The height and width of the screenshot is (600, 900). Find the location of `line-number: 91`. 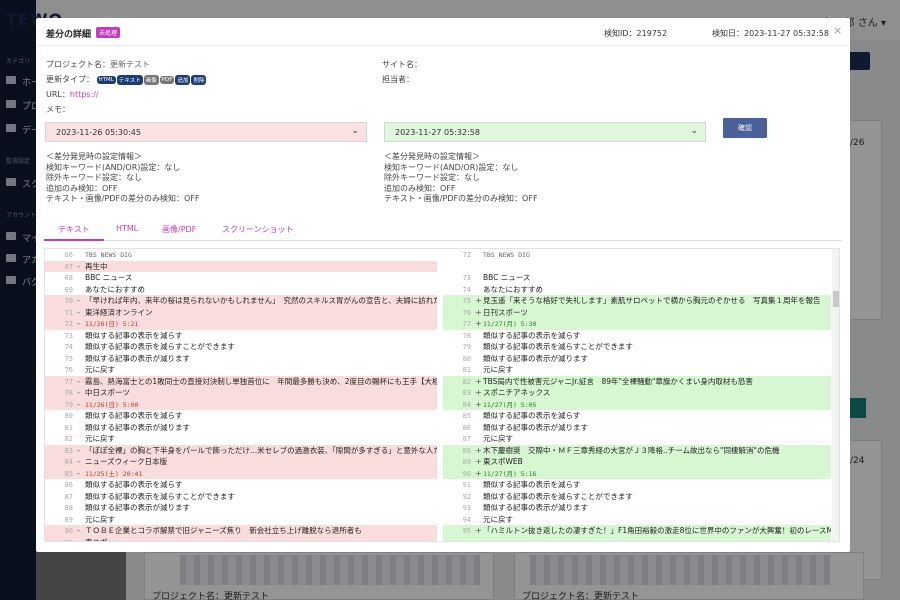

line-number: 91 is located at coordinates (466, 485).